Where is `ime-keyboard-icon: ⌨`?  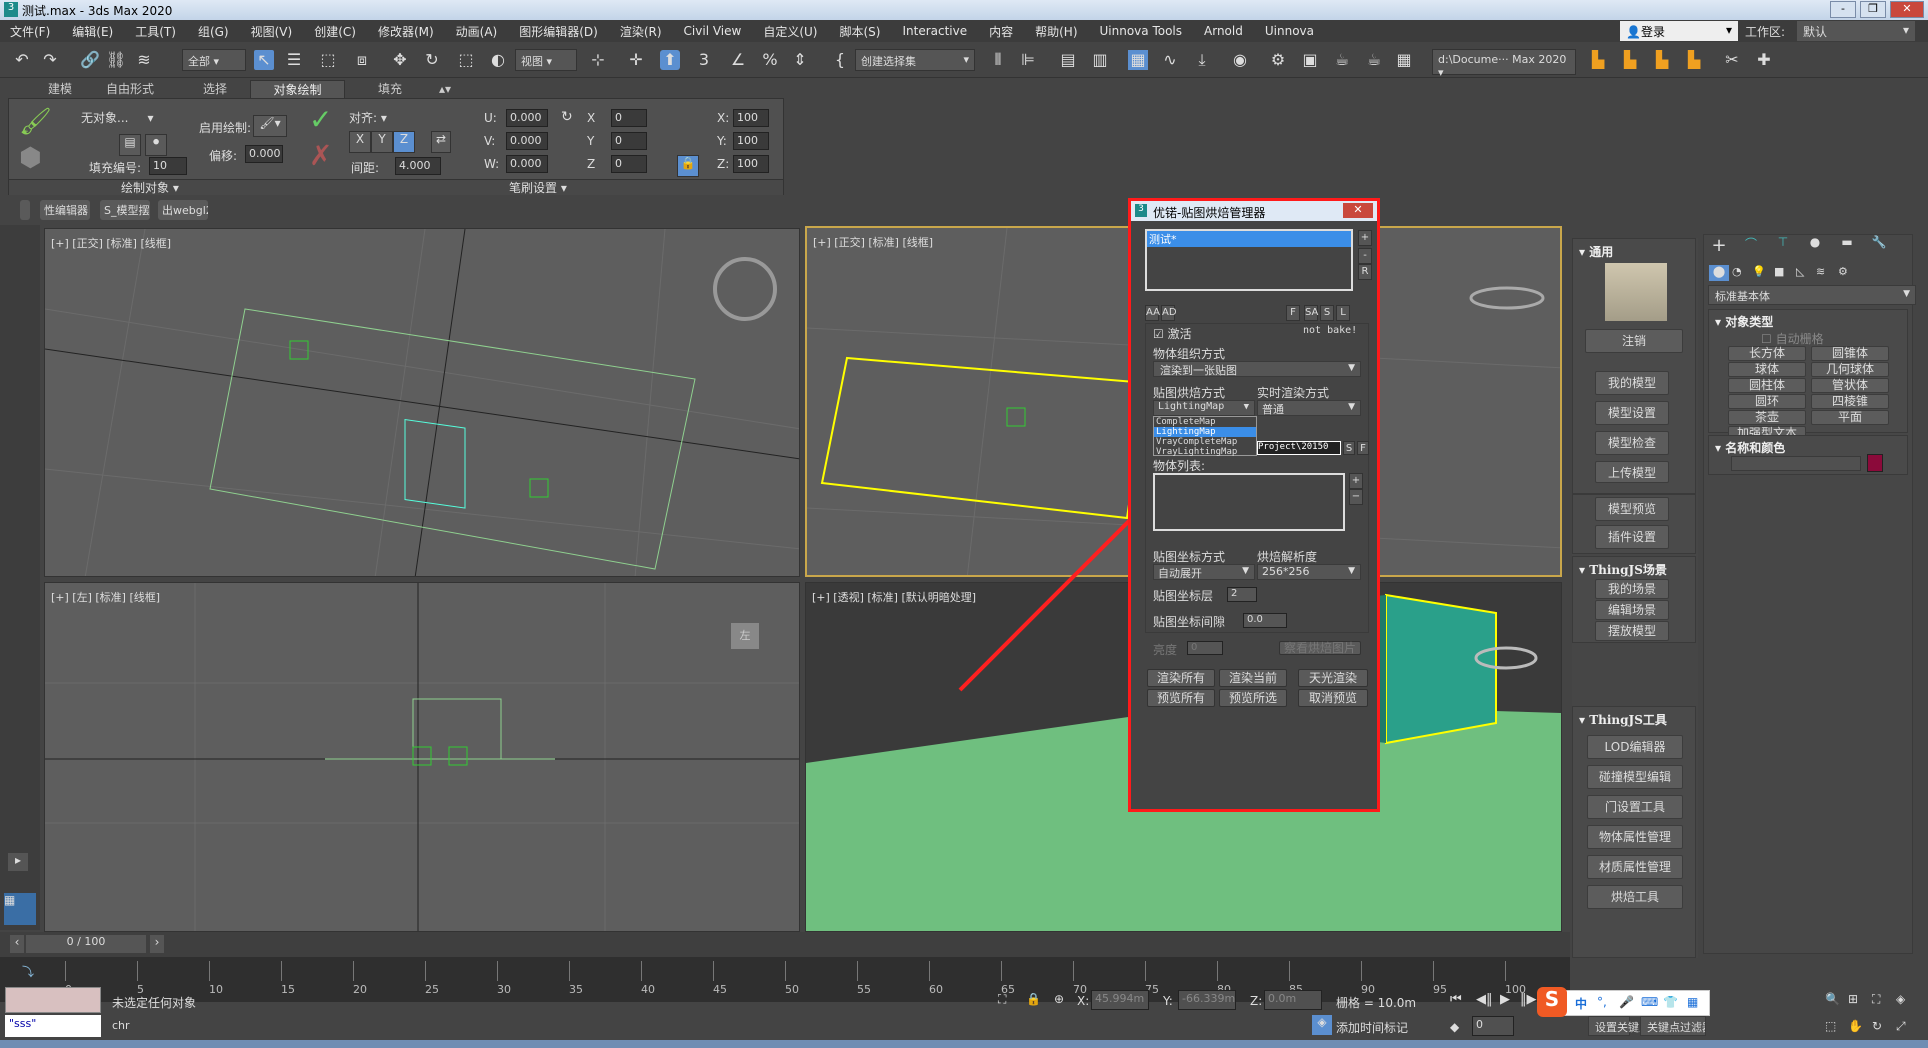 ime-keyboard-icon: ⌨ is located at coordinates (1649, 1002).